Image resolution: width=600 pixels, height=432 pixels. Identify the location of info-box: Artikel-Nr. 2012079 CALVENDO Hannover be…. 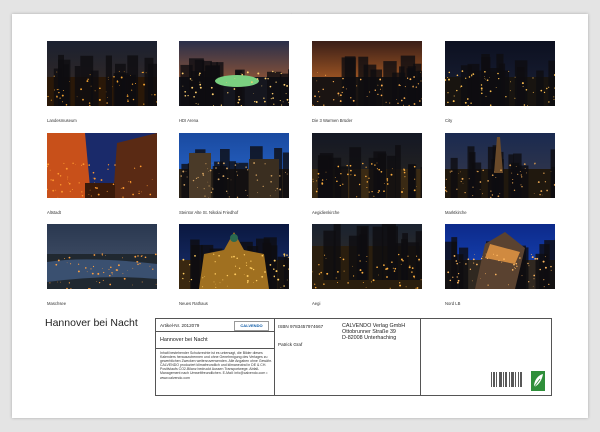
(353, 357).